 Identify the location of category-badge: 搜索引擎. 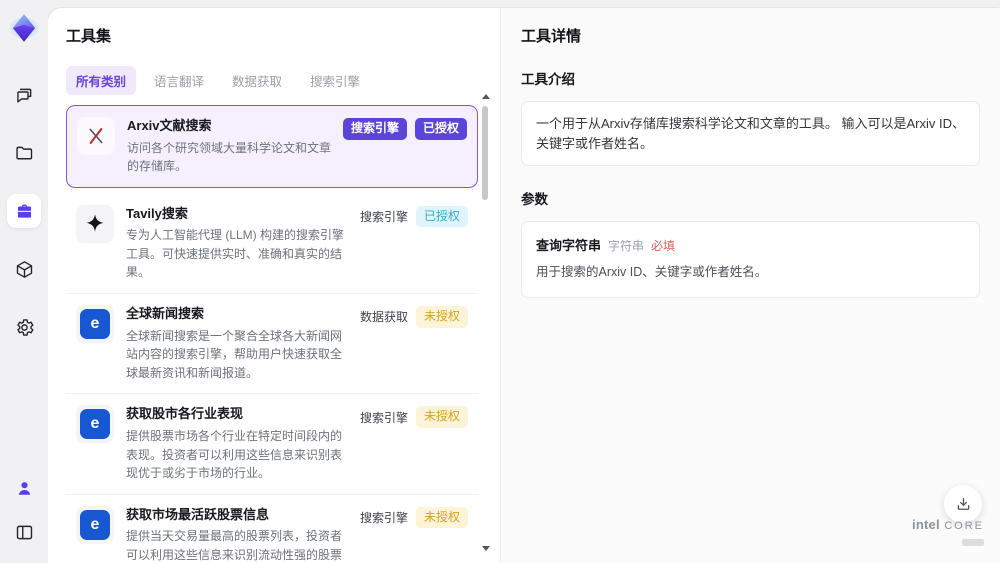
(374, 129).